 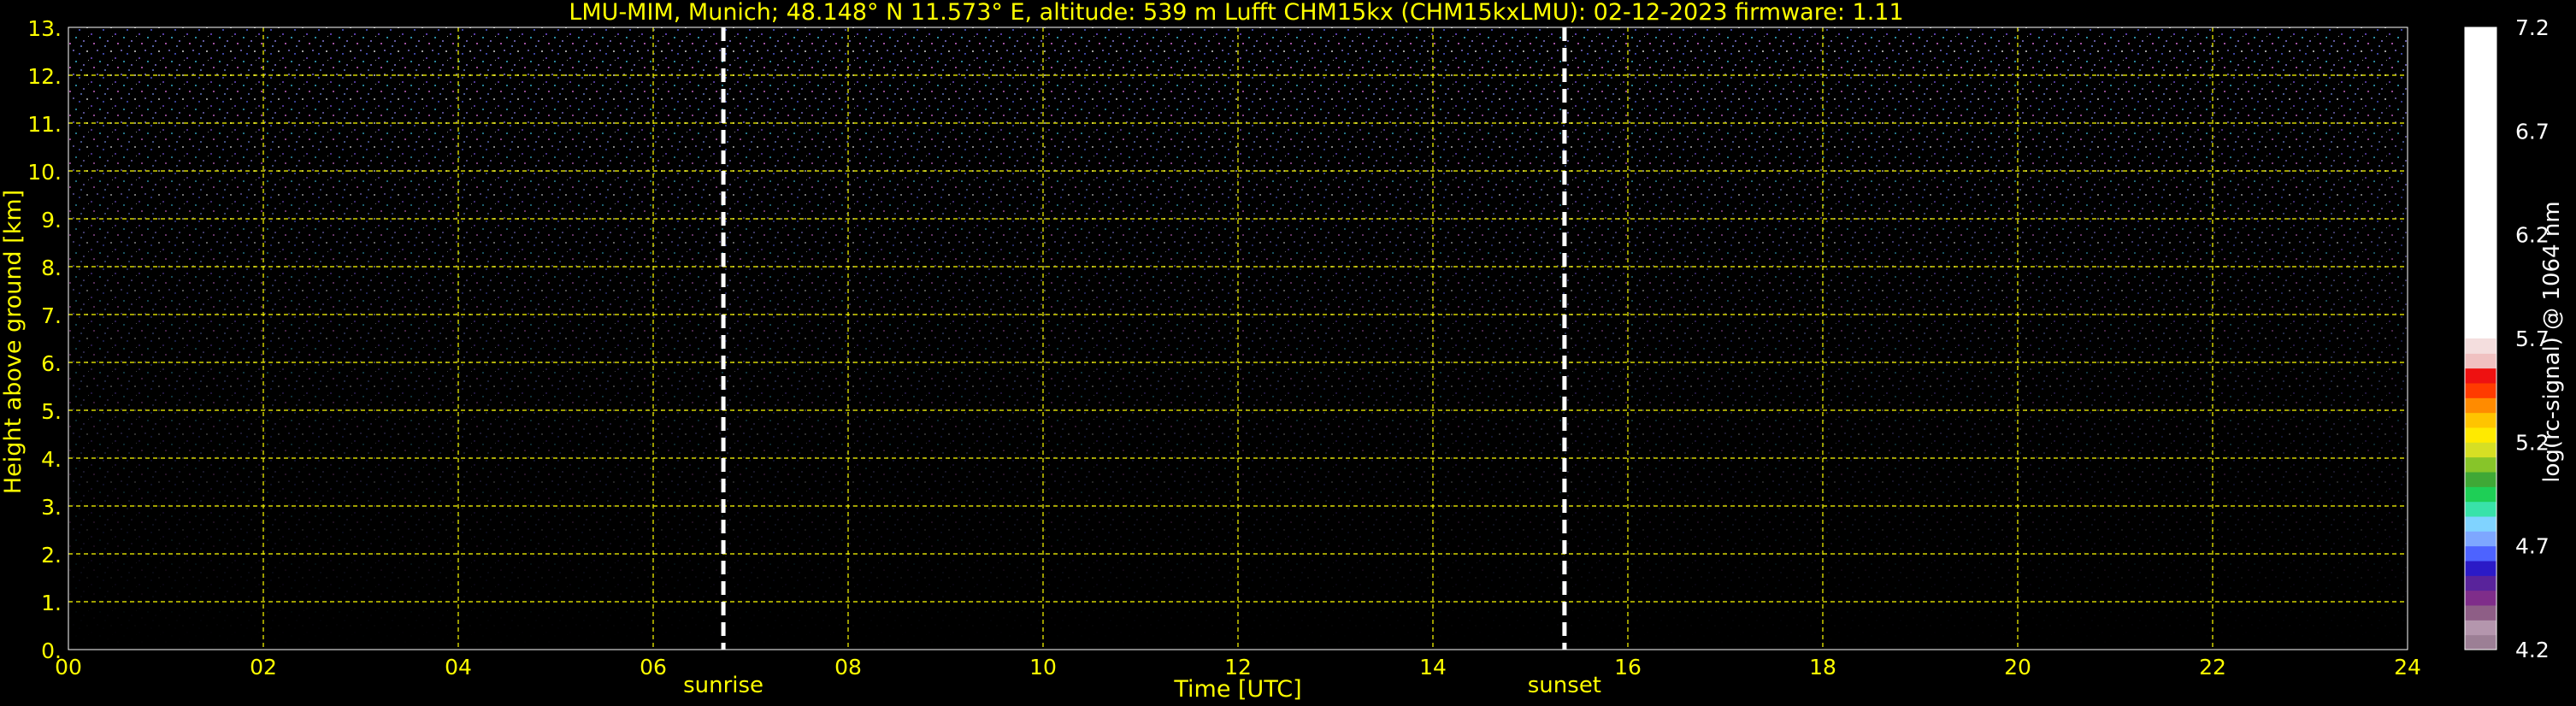 I want to click on y-axis-label: Height above ground [km], so click(x=14, y=342).